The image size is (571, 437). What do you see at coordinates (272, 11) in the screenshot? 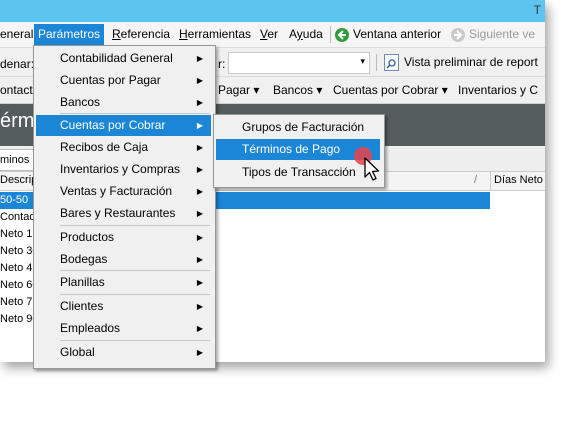
I see `title-bar: T` at bounding box center [272, 11].